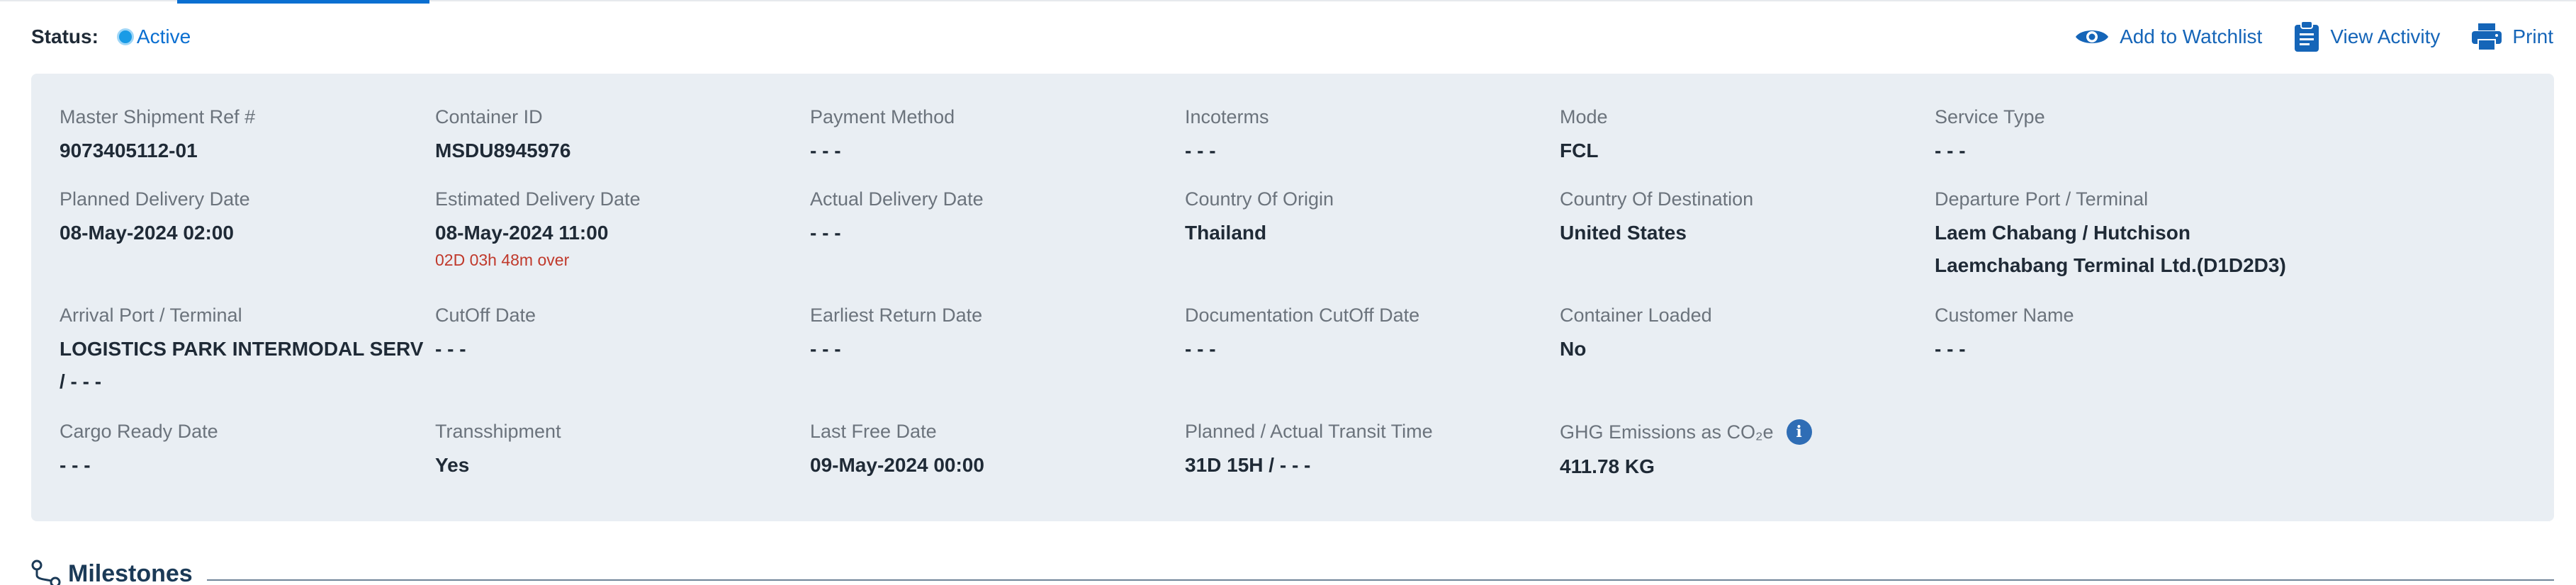  I want to click on field-value: 9073405112-01, so click(129, 150).